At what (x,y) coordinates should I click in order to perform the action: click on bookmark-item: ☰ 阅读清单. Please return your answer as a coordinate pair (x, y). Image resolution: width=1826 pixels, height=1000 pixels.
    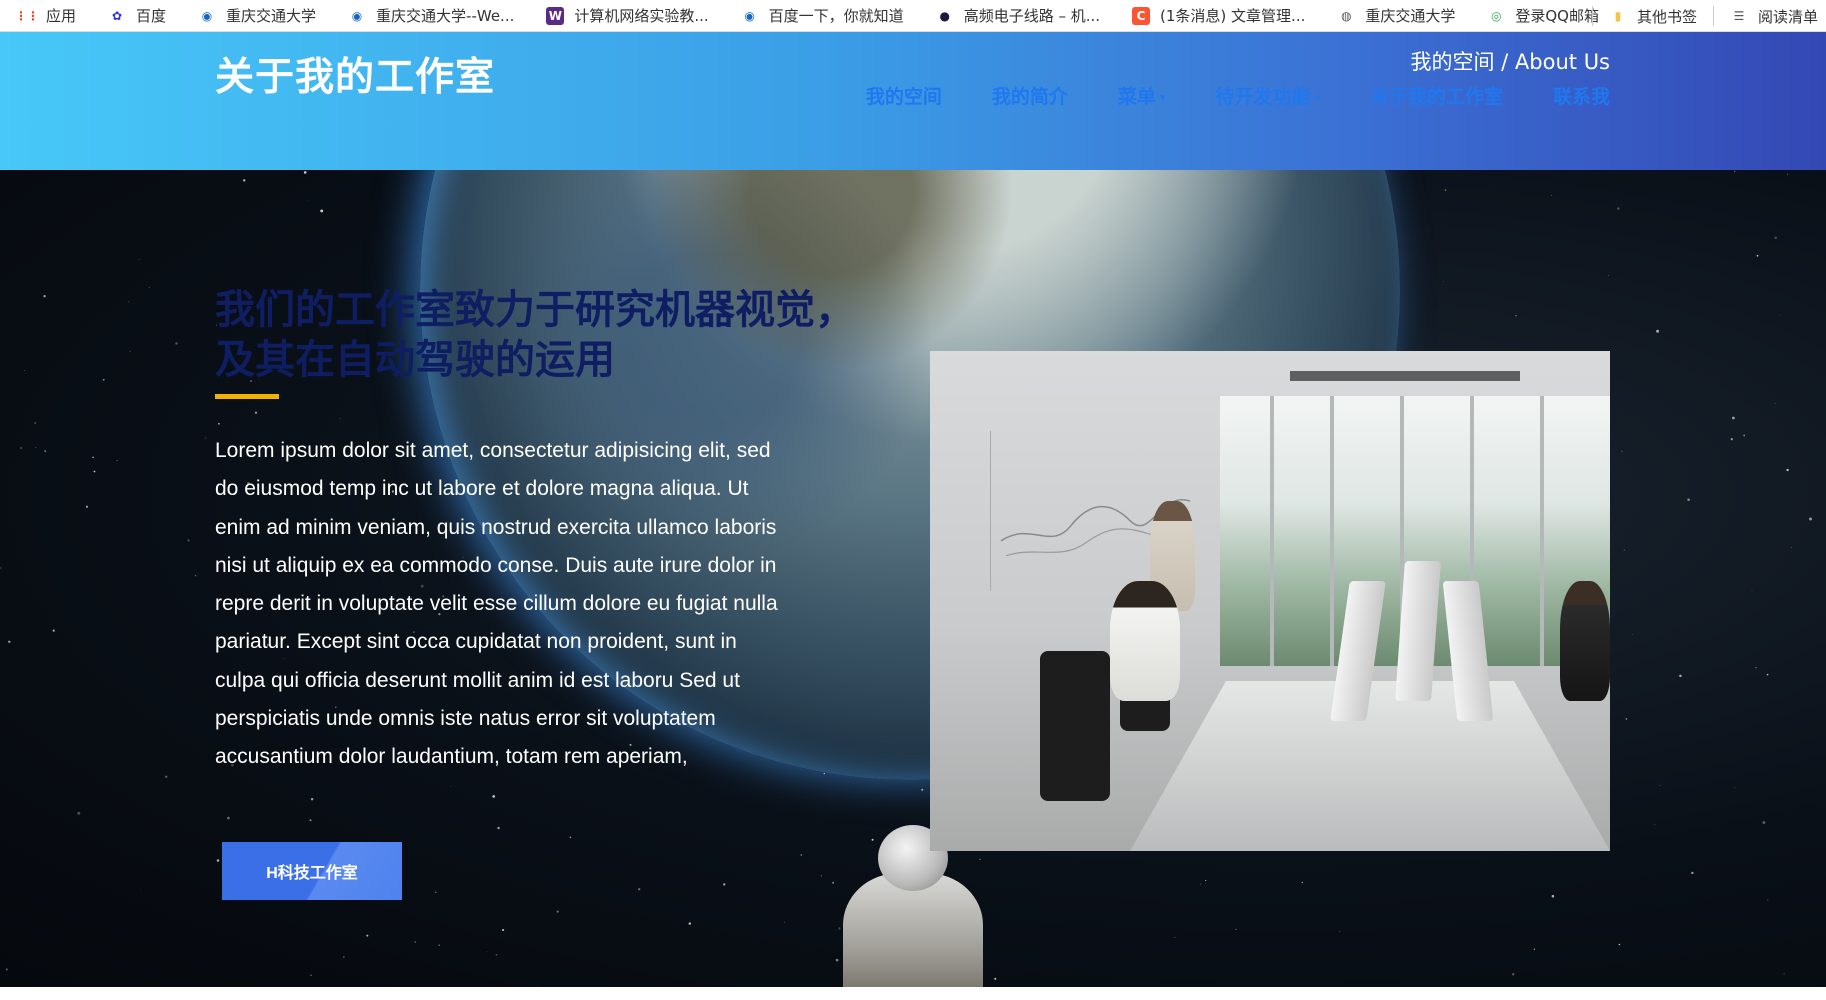
    Looking at the image, I should click on (1774, 15).